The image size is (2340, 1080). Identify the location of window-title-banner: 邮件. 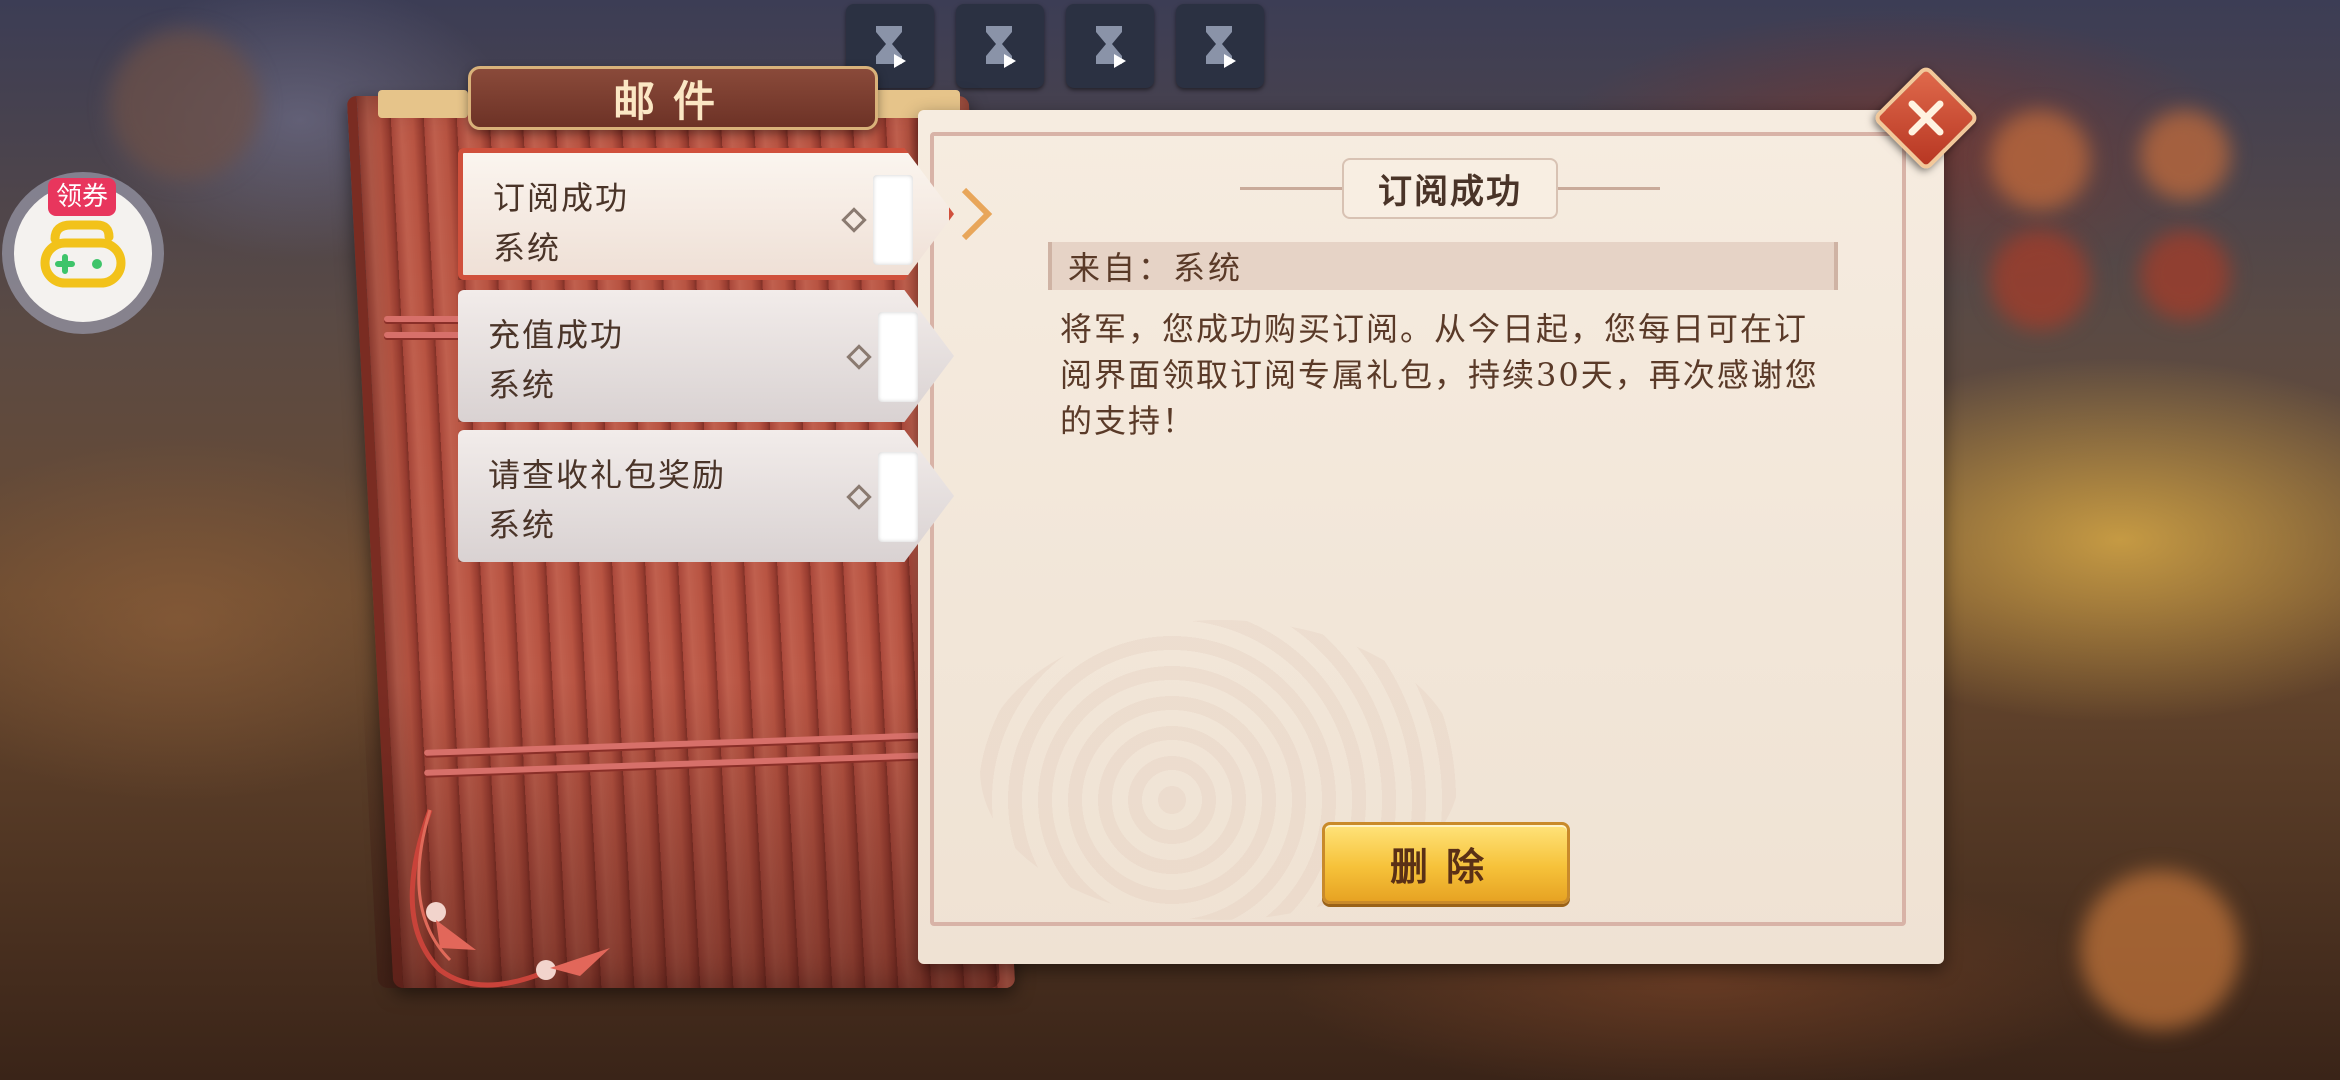
(673, 98).